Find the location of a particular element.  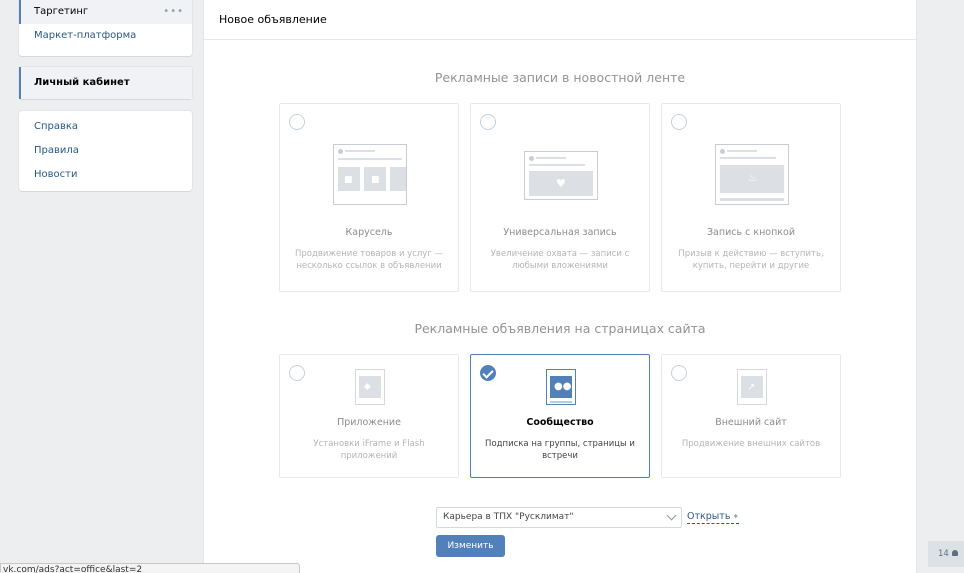

card-title: Приложение is located at coordinates (369, 422).